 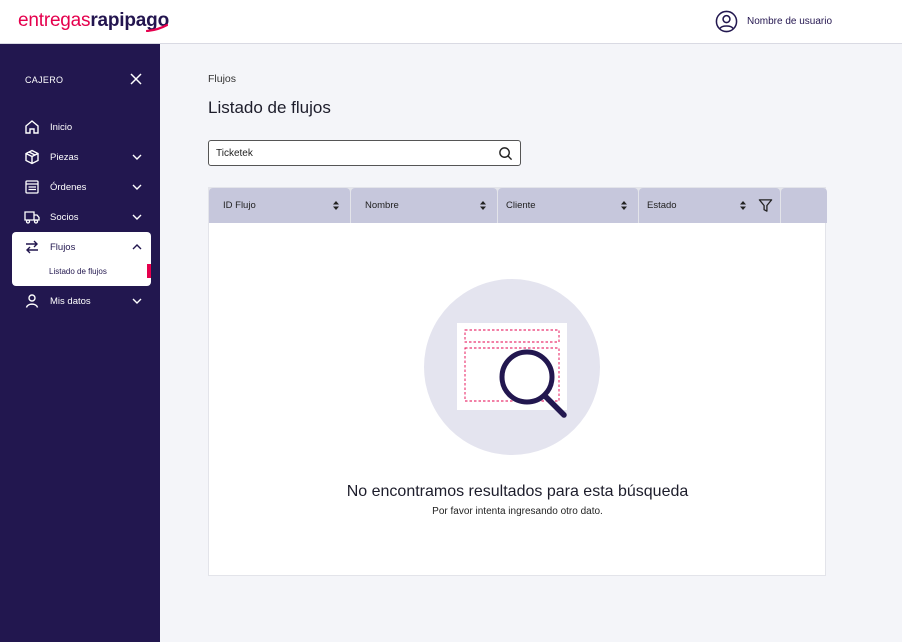 What do you see at coordinates (512, 367) in the screenshot?
I see `empty-results-illustration` at bounding box center [512, 367].